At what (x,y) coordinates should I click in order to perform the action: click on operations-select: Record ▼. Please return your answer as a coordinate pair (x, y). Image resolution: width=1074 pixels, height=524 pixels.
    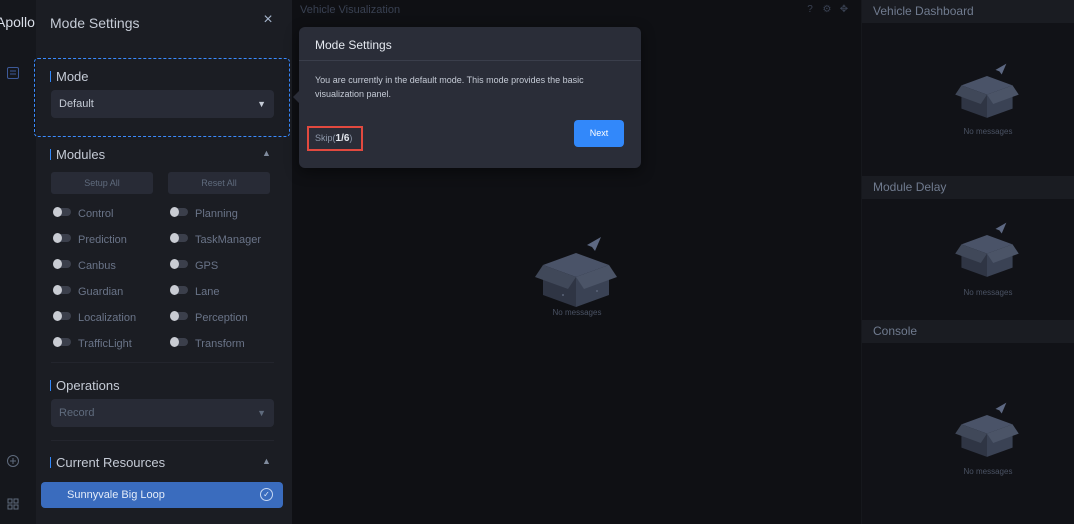
    Looking at the image, I should click on (162, 413).